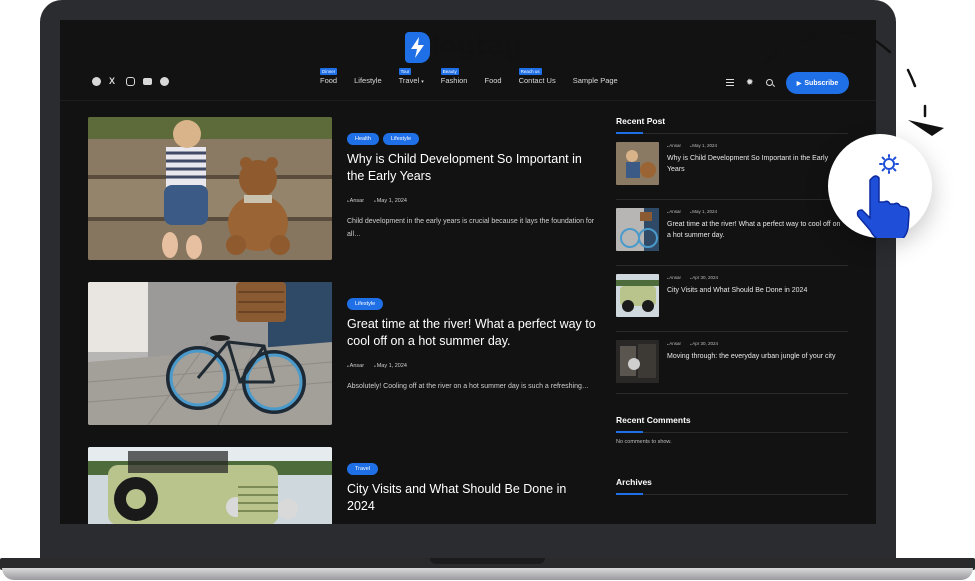  Describe the element at coordinates (449, 71) in the screenshot. I see `nav-badge: Beauty` at that location.